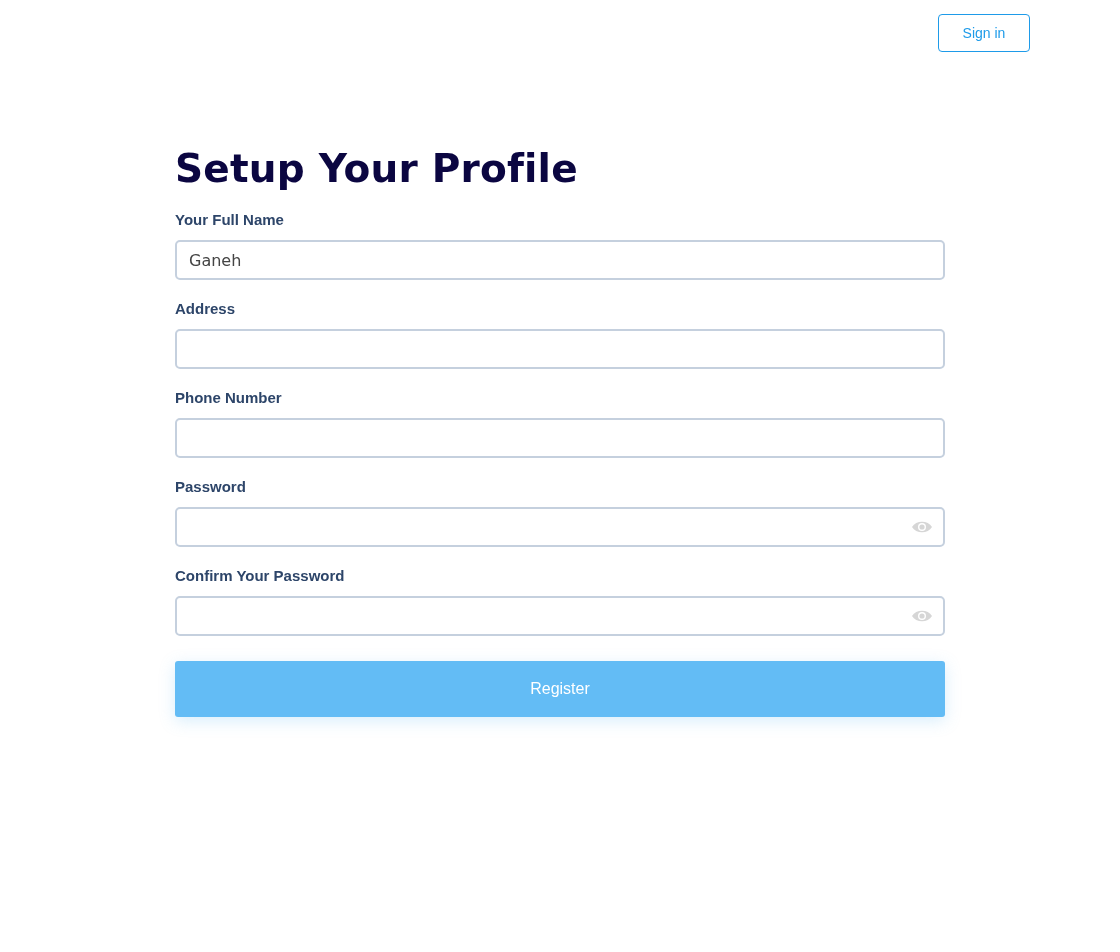 The width and height of the screenshot is (1120, 952). Describe the element at coordinates (560, 689) in the screenshot. I see `register-button: Register` at that location.